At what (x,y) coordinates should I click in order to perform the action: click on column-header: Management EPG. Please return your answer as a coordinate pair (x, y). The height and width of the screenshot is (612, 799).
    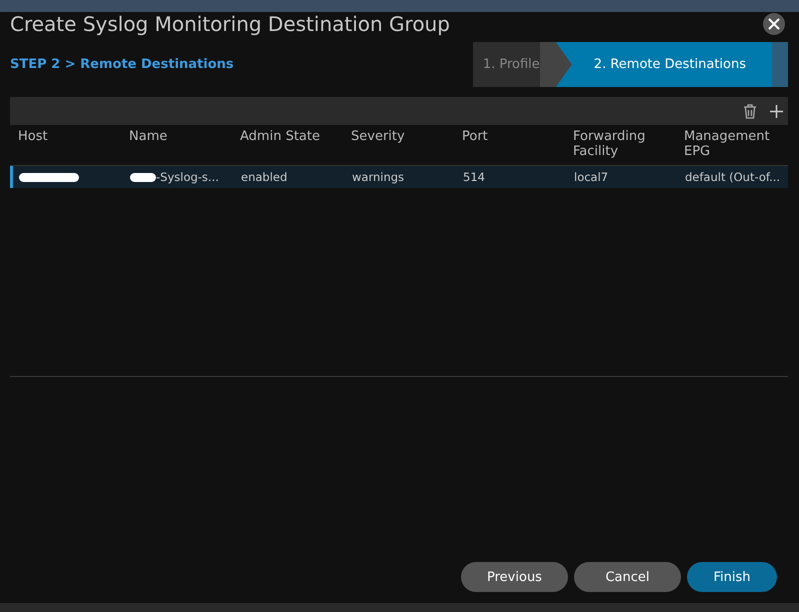
    Looking at the image, I should click on (731, 142).